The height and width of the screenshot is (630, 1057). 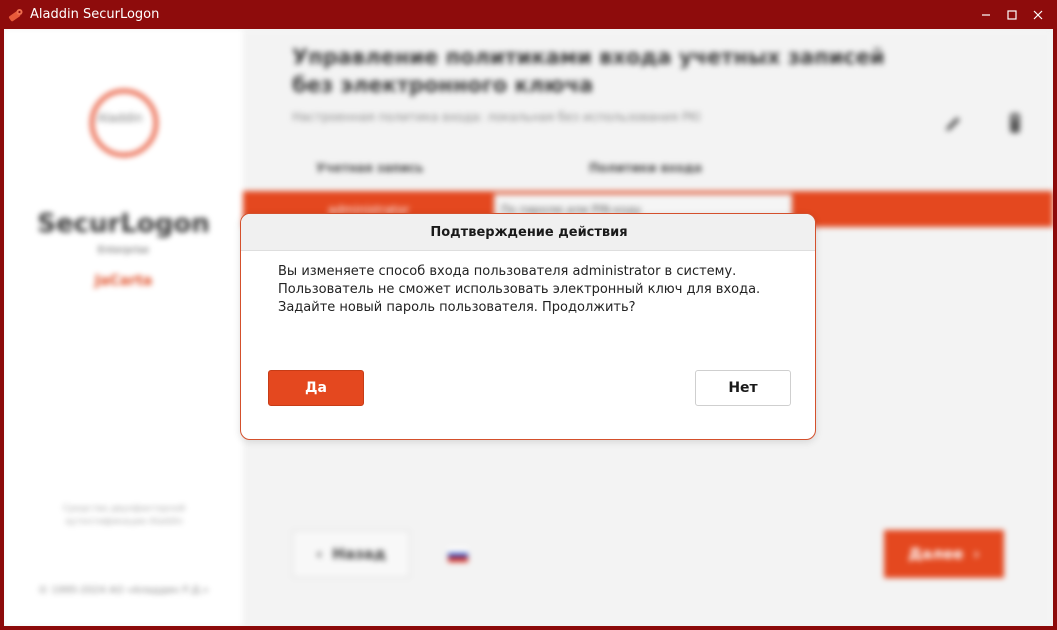 I want to click on logo-text: Aladdin, so click(x=120, y=118).